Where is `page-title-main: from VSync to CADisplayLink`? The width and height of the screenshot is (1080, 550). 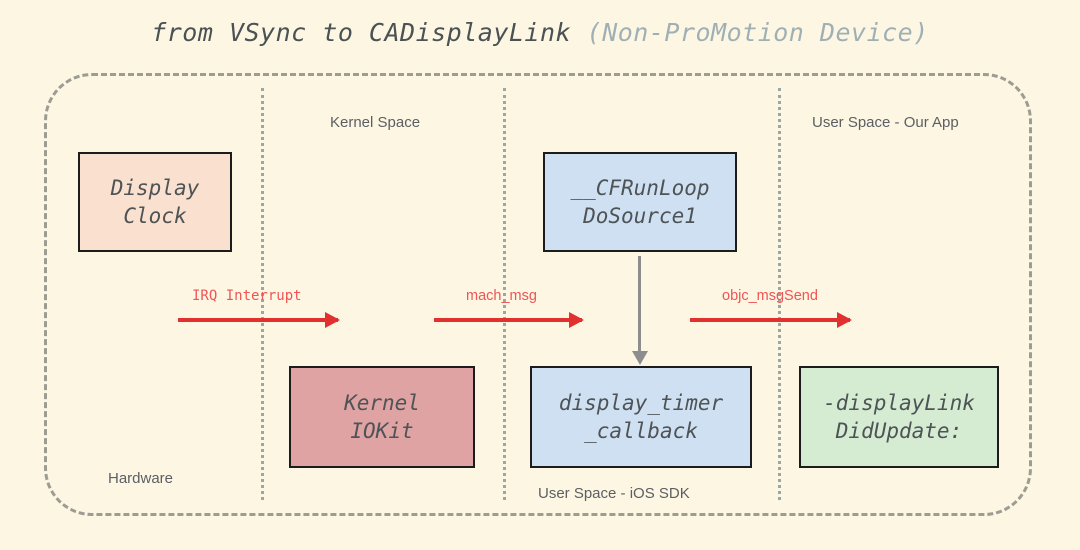 page-title-main: from VSync to CADisplayLink is located at coordinates (369, 32).